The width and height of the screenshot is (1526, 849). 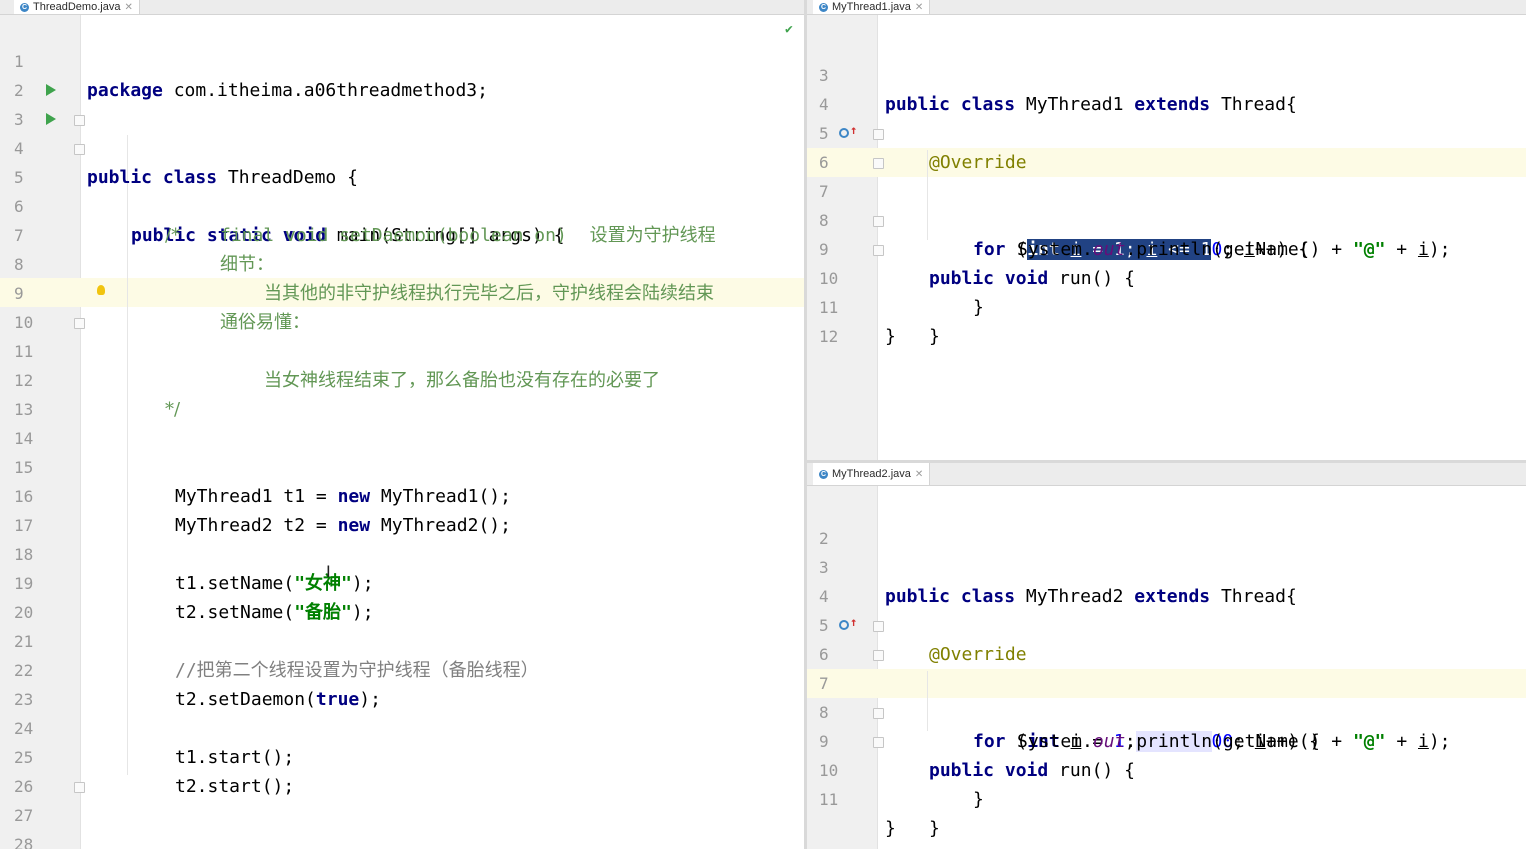 I want to click on code-line: 7 for (int i = 1; i <= 10; i++) {, so click(x=1166, y=204).